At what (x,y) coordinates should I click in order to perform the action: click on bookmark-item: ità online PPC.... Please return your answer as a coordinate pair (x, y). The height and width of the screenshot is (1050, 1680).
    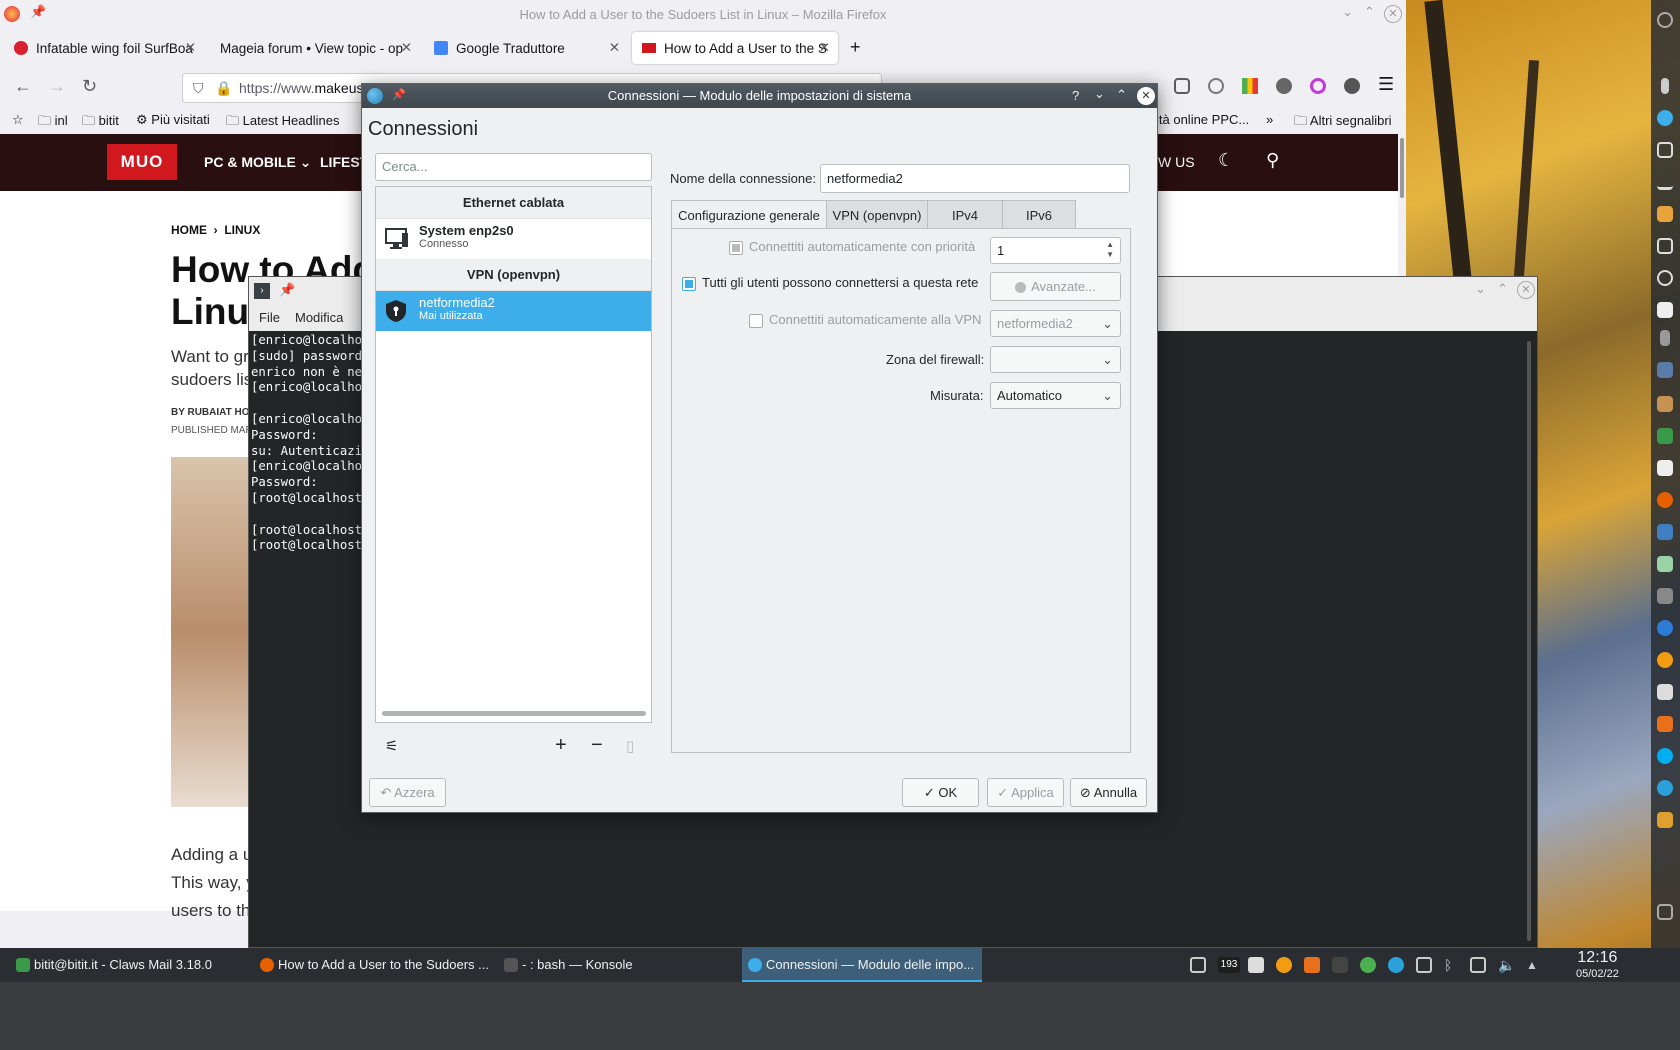
    Looking at the image, I should click on (1202, 119).